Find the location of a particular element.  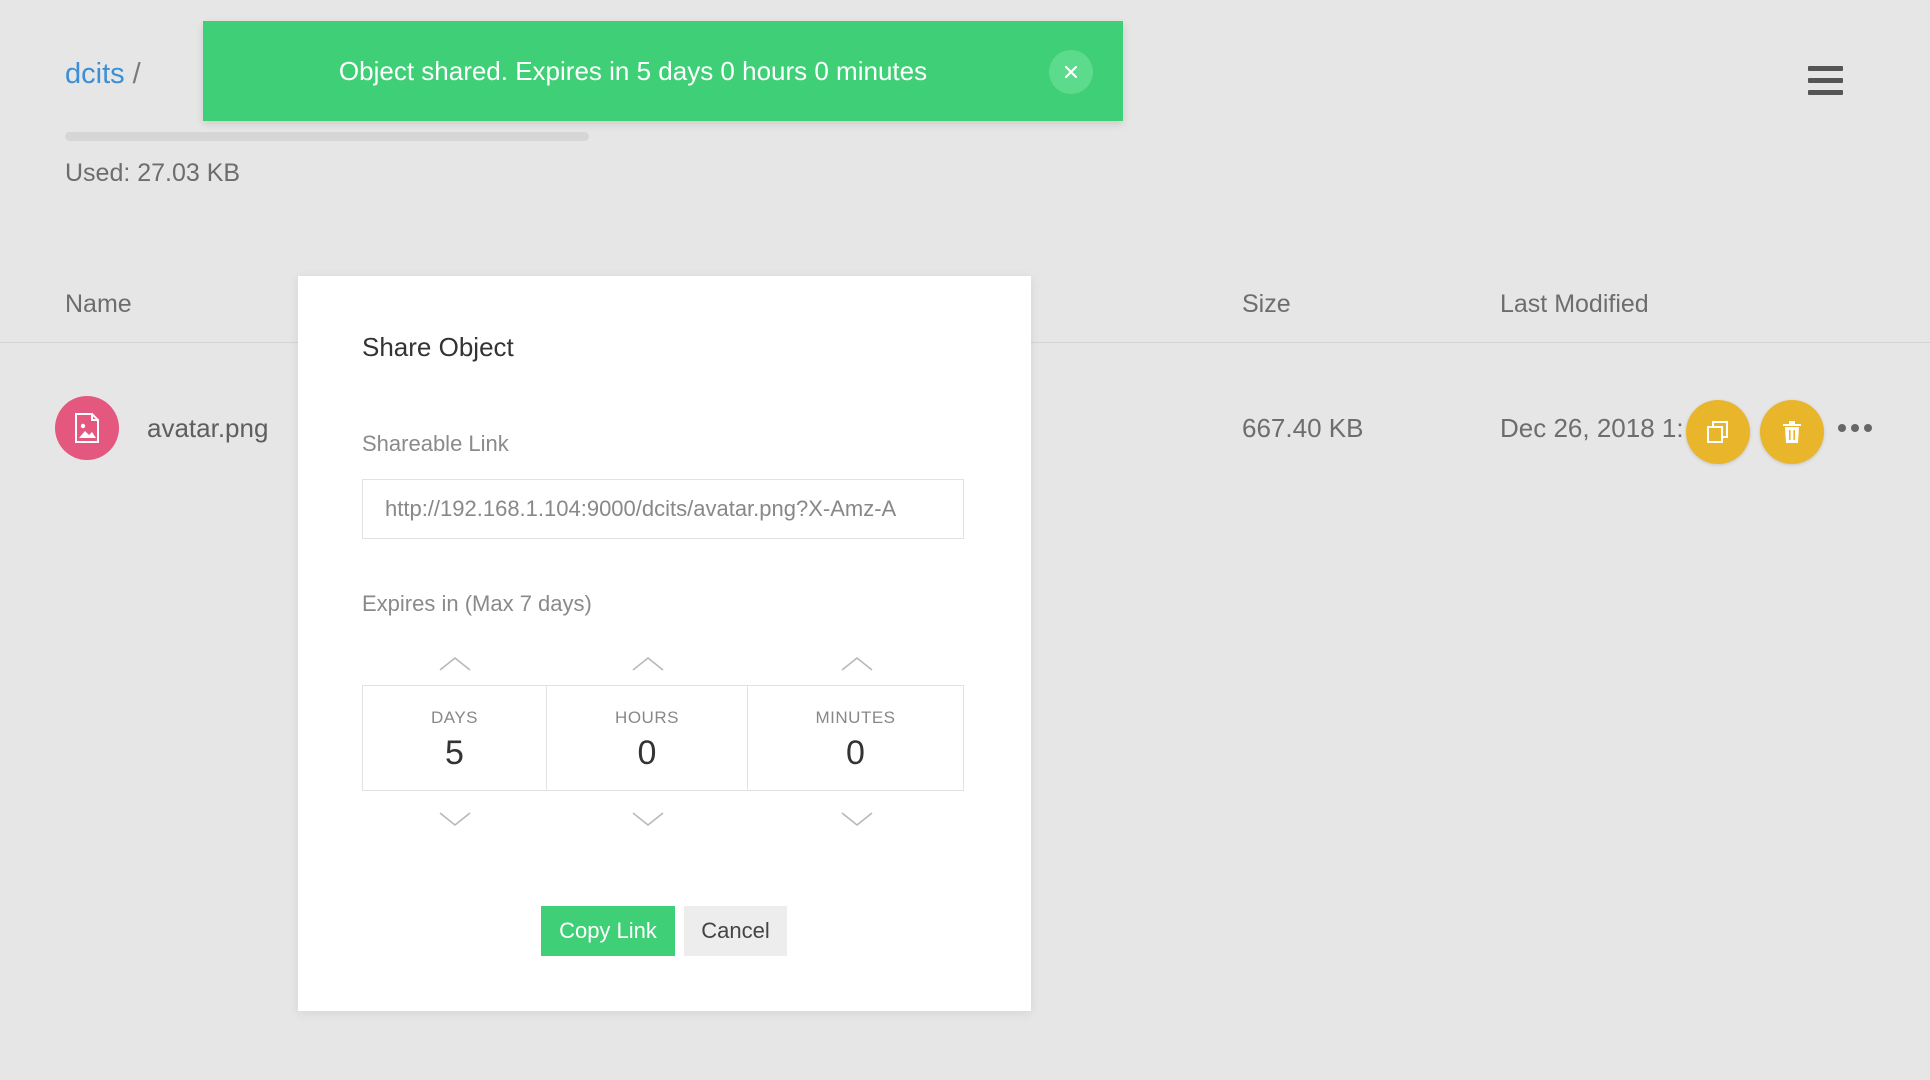

expiry-picker: DAYS 5 HOURS 0 MINUTES 0 is located at coordinates (663, 738).